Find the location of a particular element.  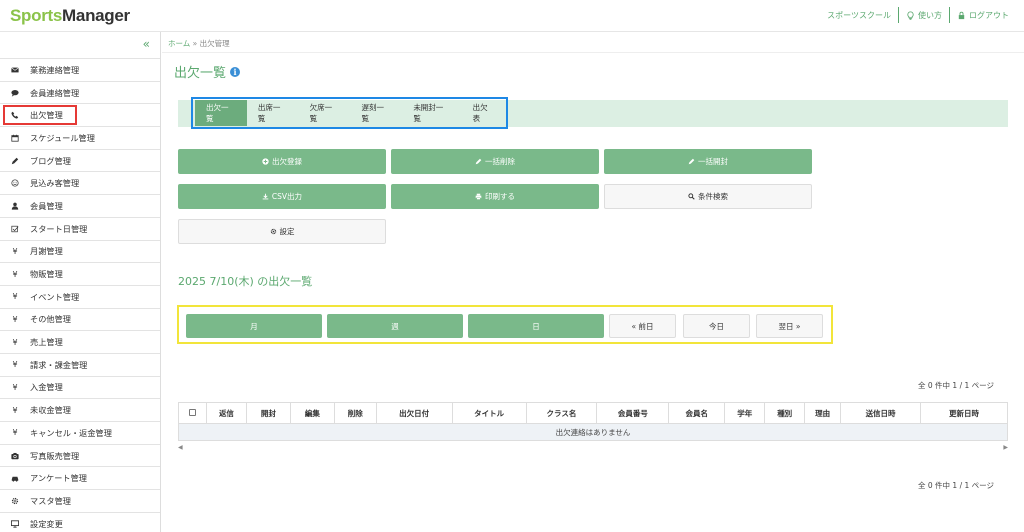

sidebar-item: スタート日管理 is located at coordinates (80, 228).